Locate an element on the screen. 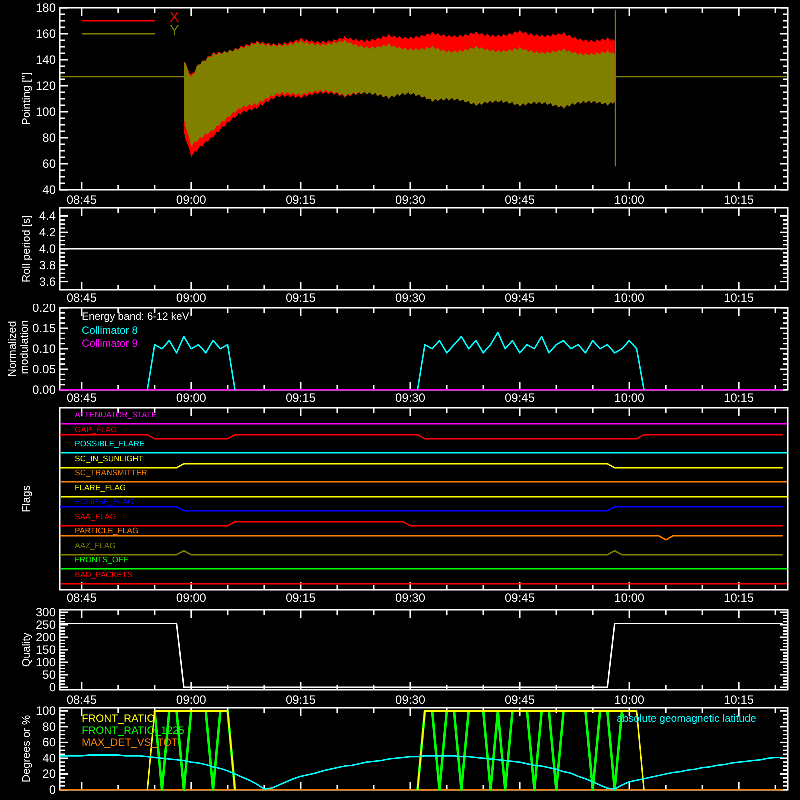 This screenshot has width=800, height=800. flag-label: SC_TRANSMITTER is located at coordinates (111, 473).